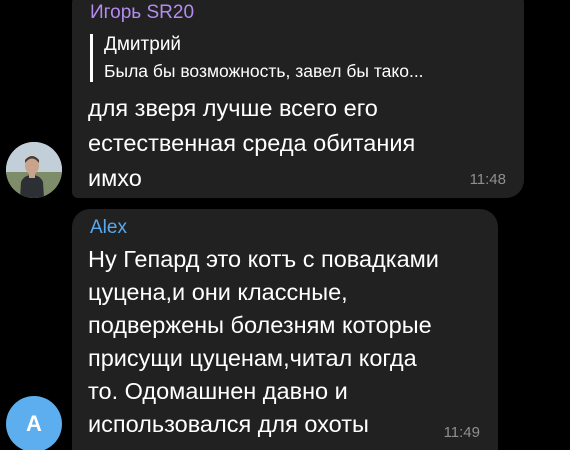  Describe the element at coordinates (108, 228) in the screenshot. I see `sender-name: Alex` at that location.